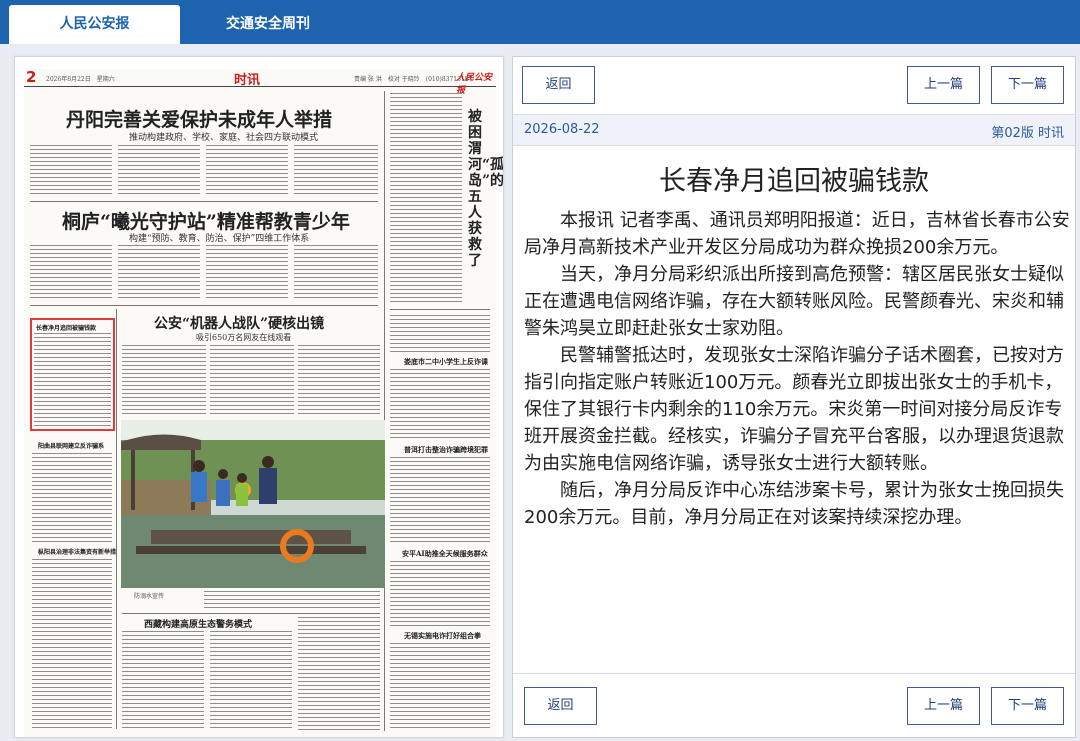 This screenshot has width=1080, height=741. I want to click on news-headline-1: 丹阳完善关爱保护未成年人举措, so click(199, 118).